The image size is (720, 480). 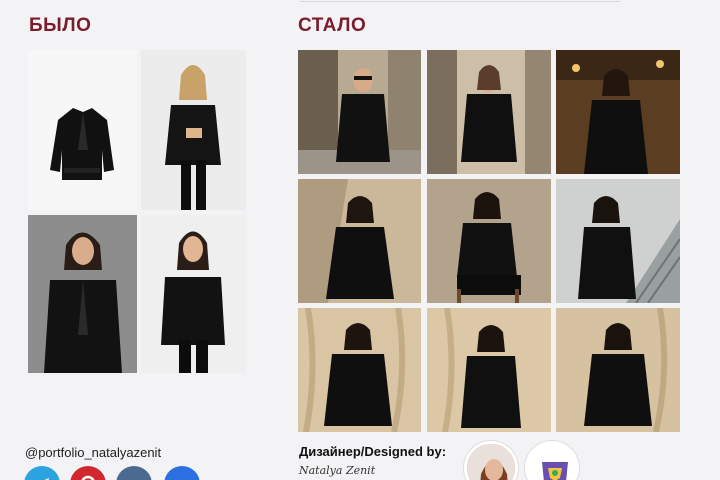 I want to click on designer-avatar, so click(x=491, y=460).